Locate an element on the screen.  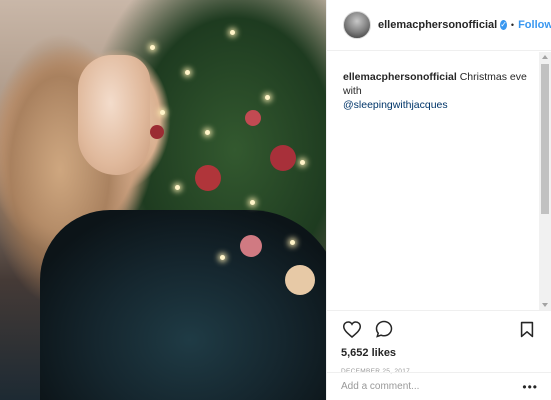
more-options-icon: ••• is located at coordinates (530, 387).